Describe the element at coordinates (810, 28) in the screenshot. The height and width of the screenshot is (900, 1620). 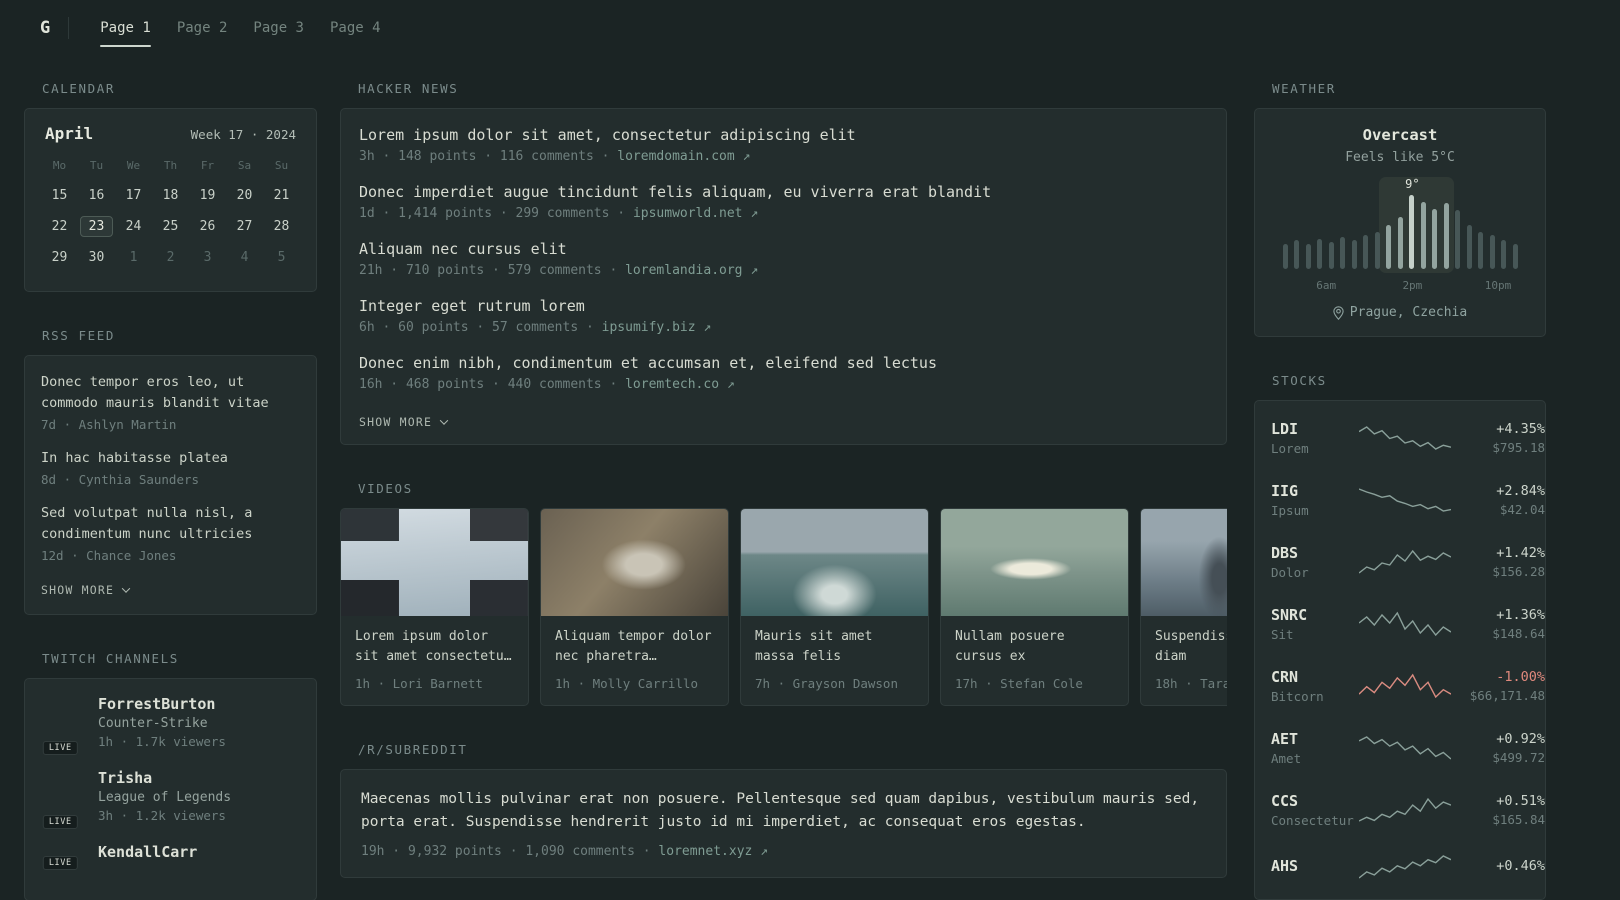
I see `top-nav: G Page 1 Page 2 Page 3 Page 4` at that location.